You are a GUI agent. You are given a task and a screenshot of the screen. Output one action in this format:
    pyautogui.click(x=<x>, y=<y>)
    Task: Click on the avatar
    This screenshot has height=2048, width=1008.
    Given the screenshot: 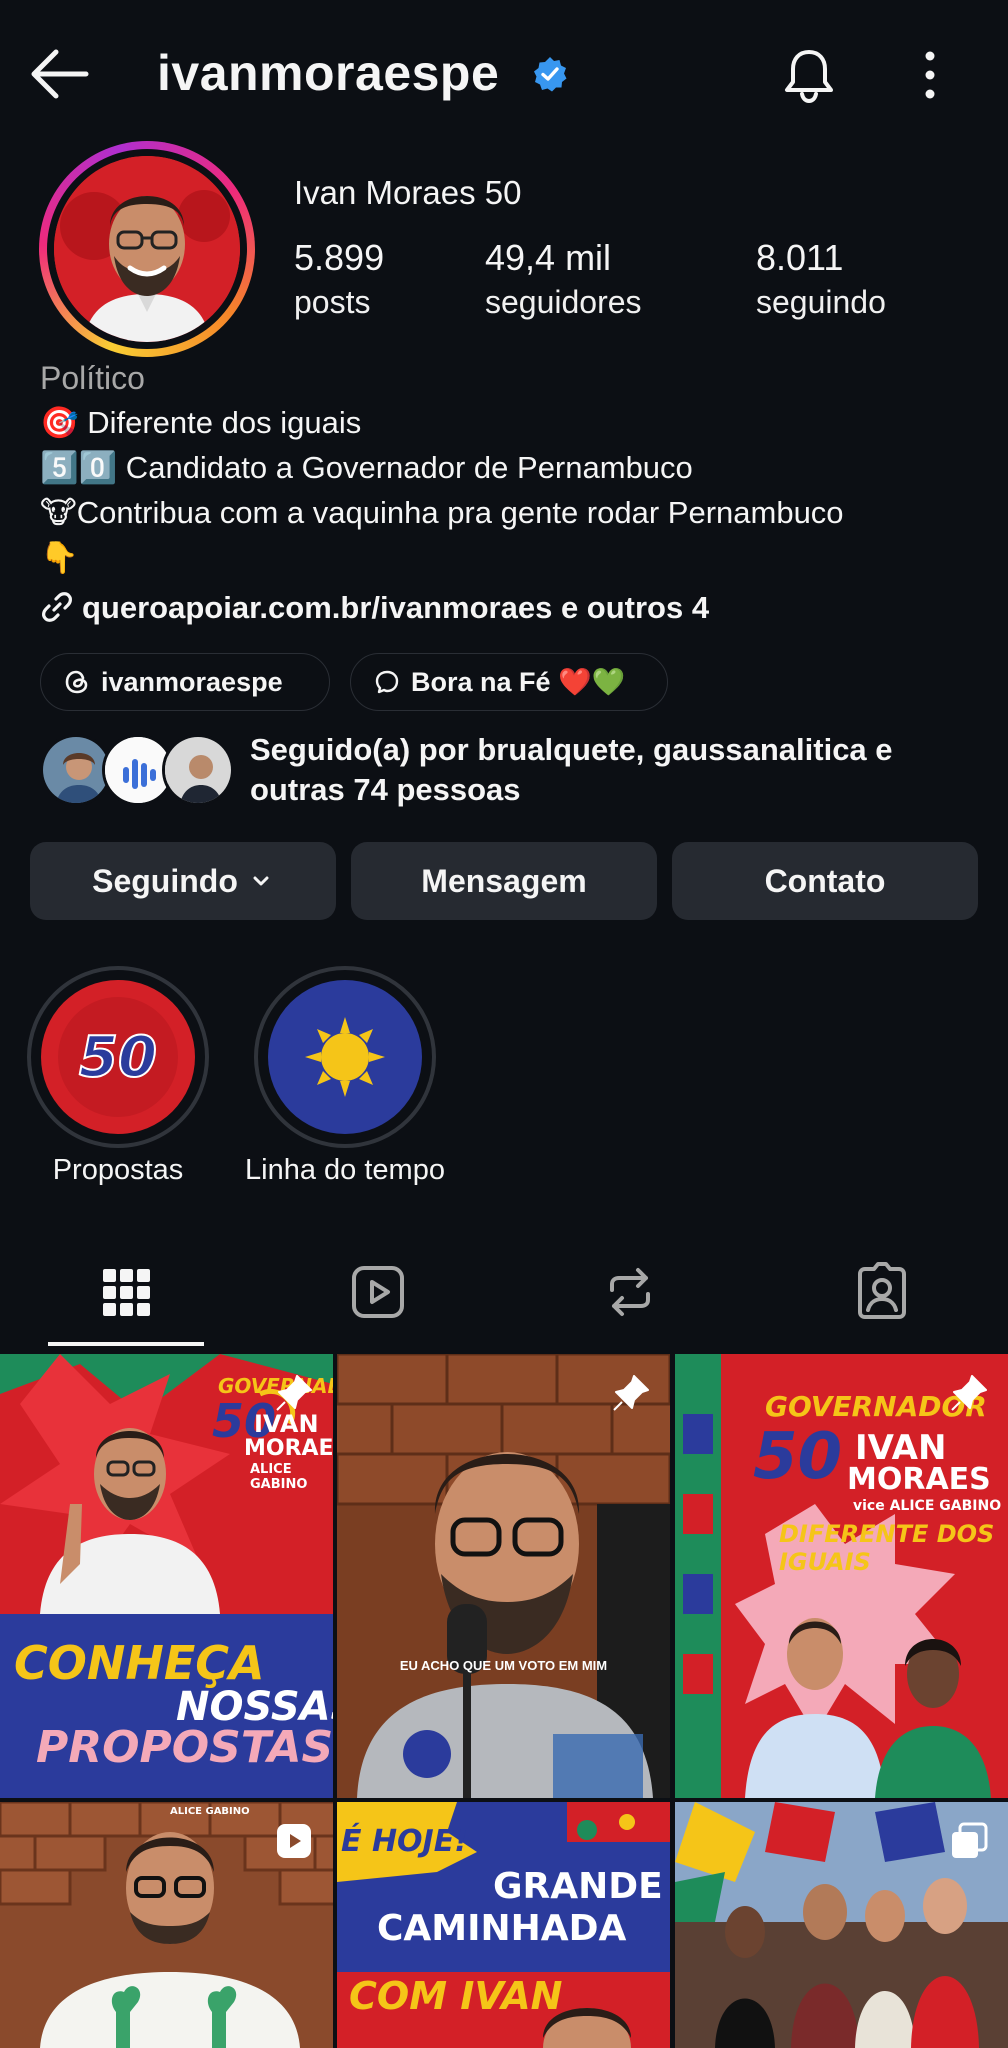 What is the action you would take?
    pyautogui.click(x=147, y=249)
    